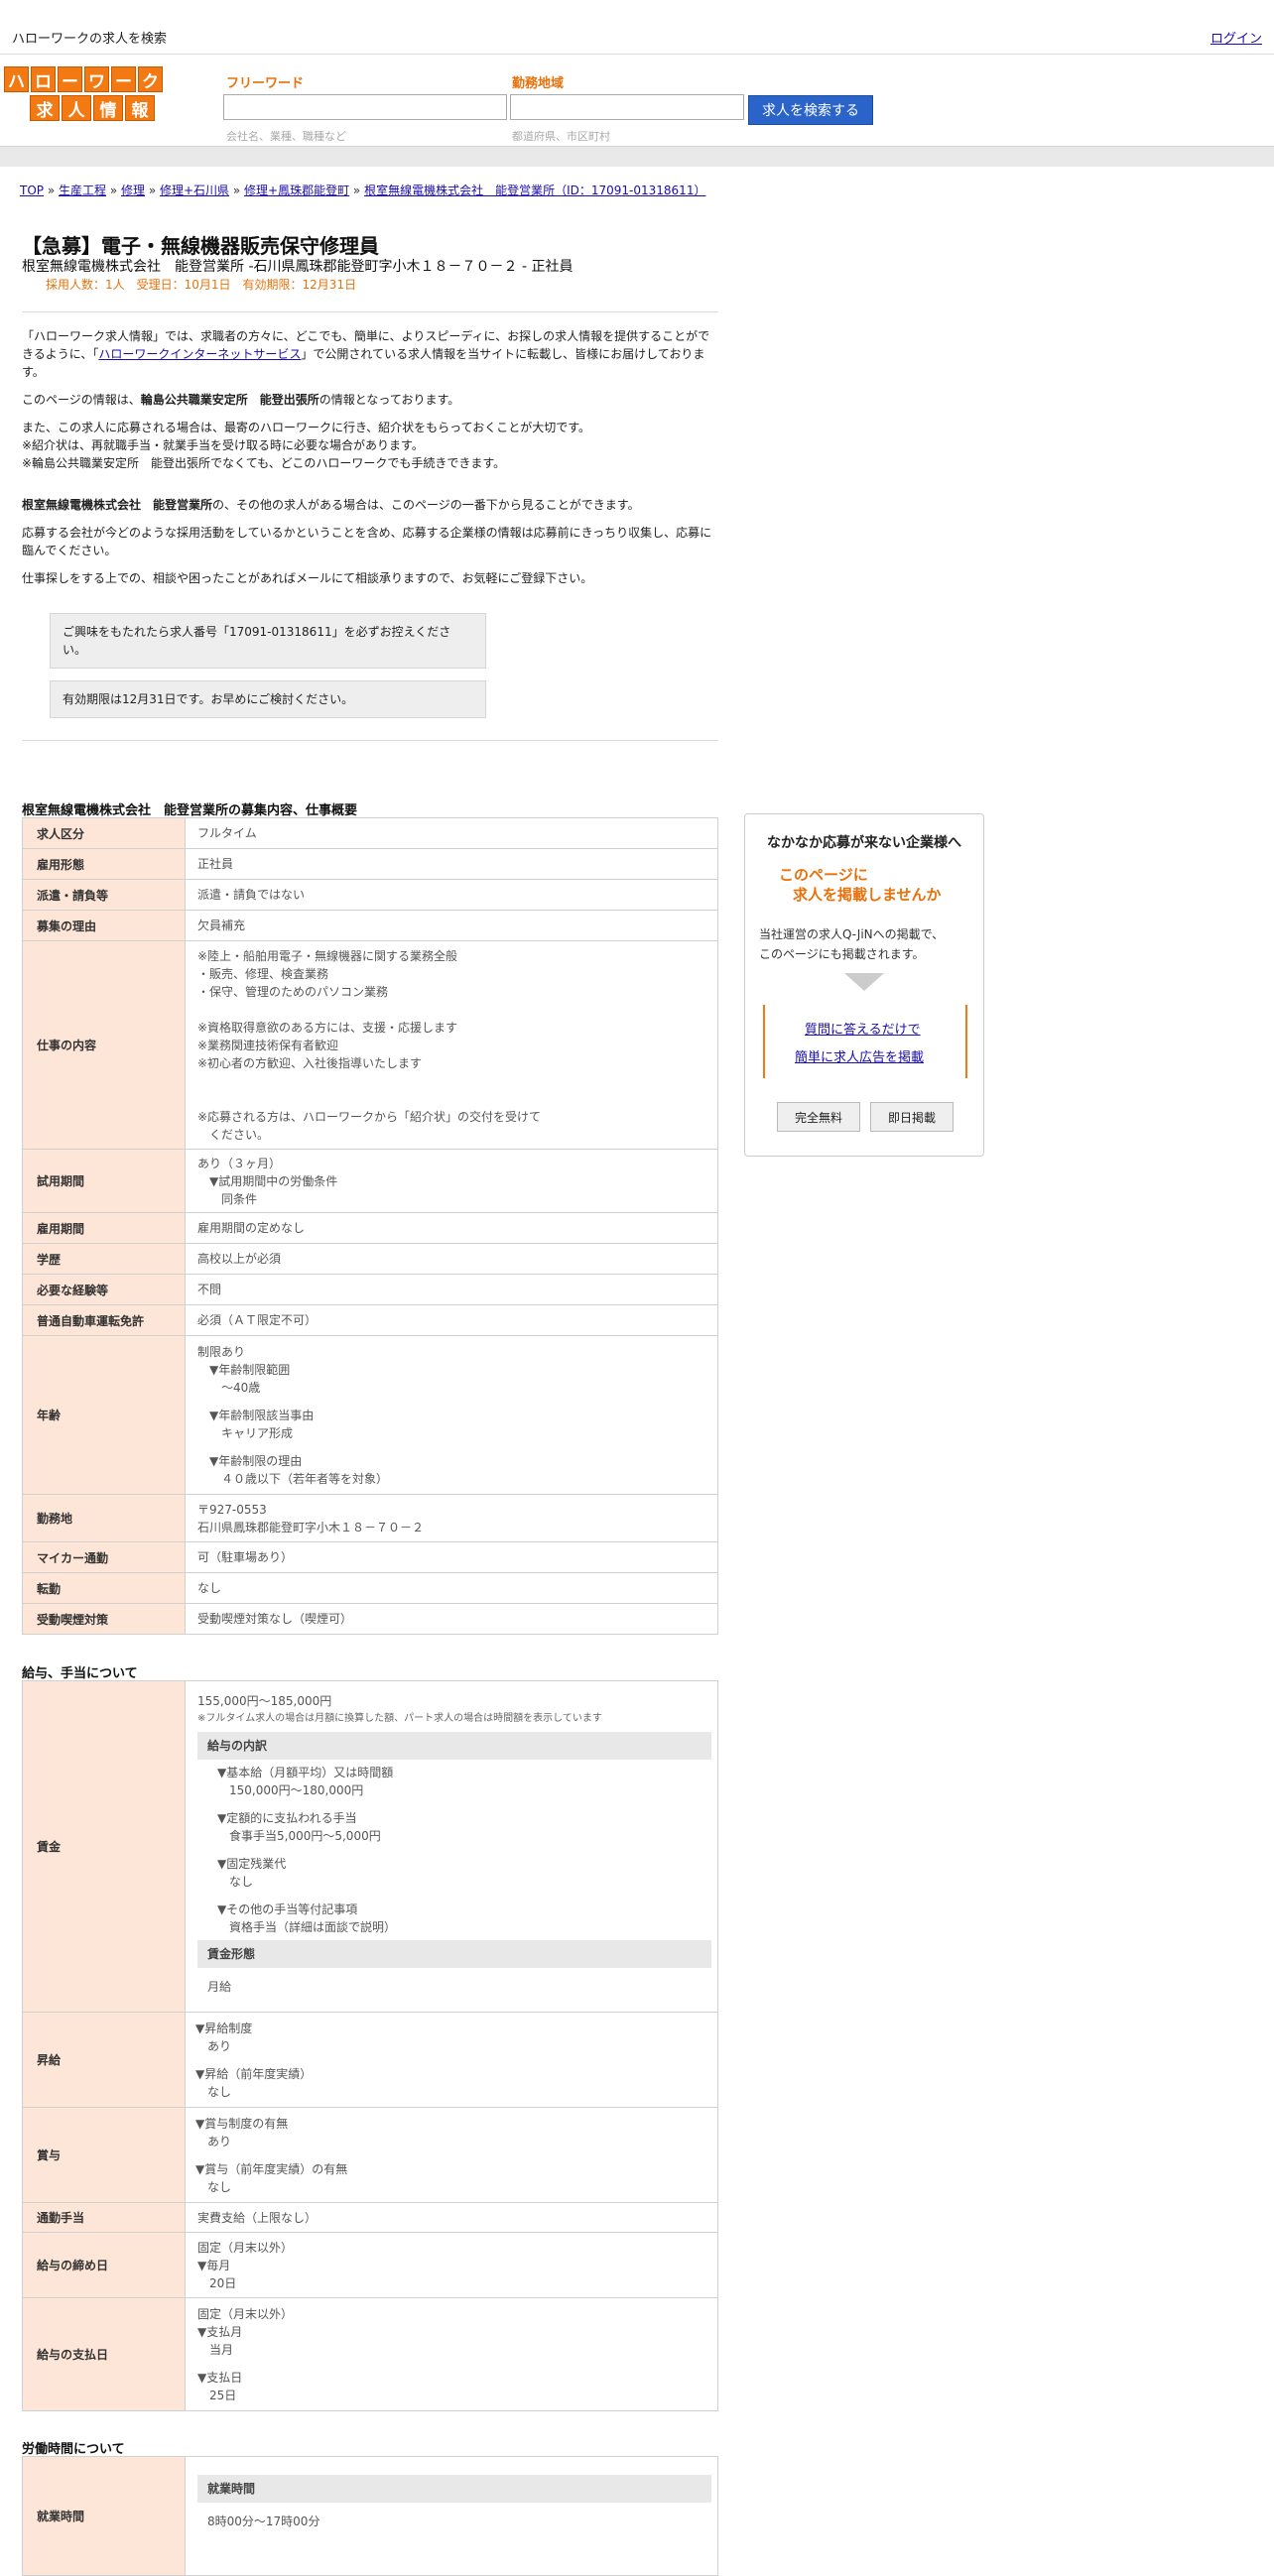  Describe the element at coordinates (200, 246) in the screenshot. I see `job-title: 【急募】電子・無線機器販売保守修理員` at that location.